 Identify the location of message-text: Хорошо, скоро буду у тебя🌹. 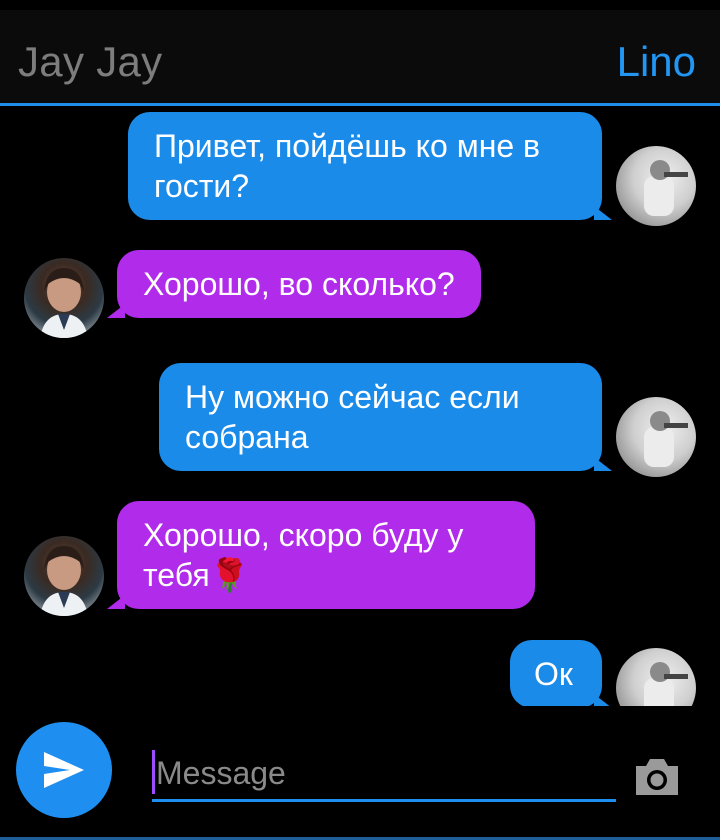
(303, 555).